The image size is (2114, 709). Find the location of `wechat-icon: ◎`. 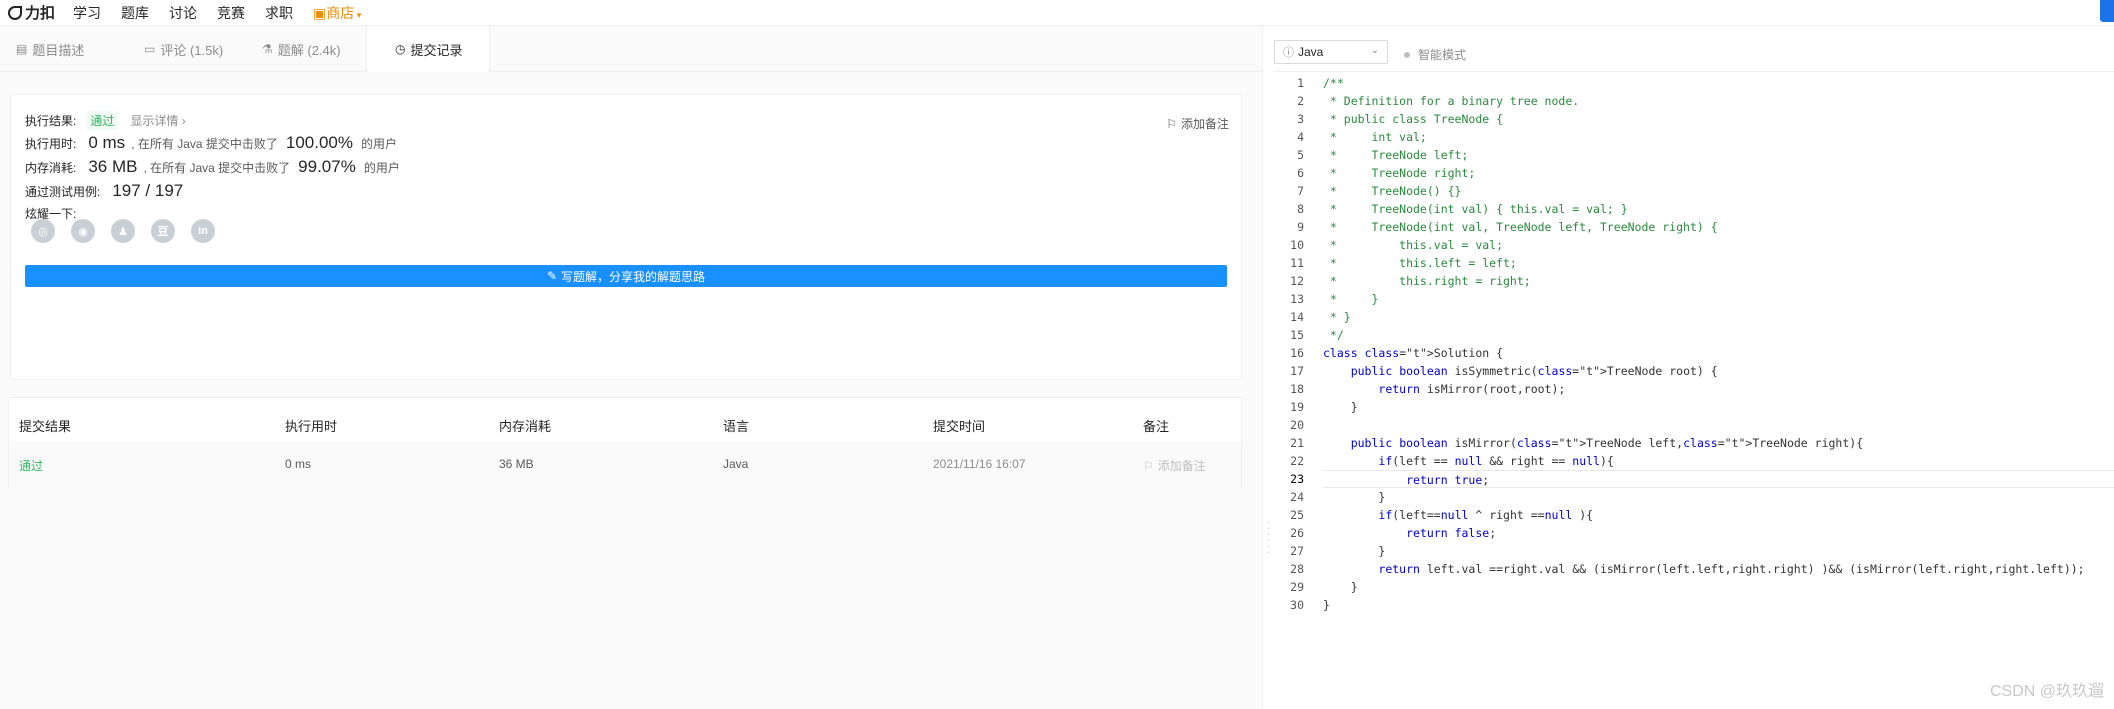

wechat-icon: ◎ is located at coordinates (43, 231).